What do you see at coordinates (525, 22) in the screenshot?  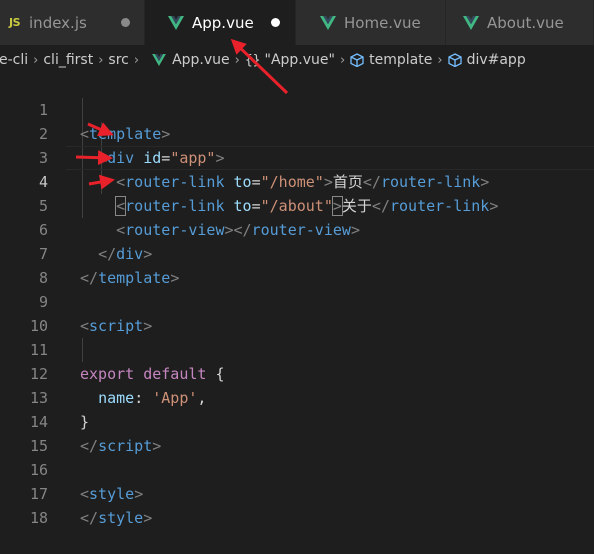 I see `tab-label: About.vue` at bounding box center [525, 22].